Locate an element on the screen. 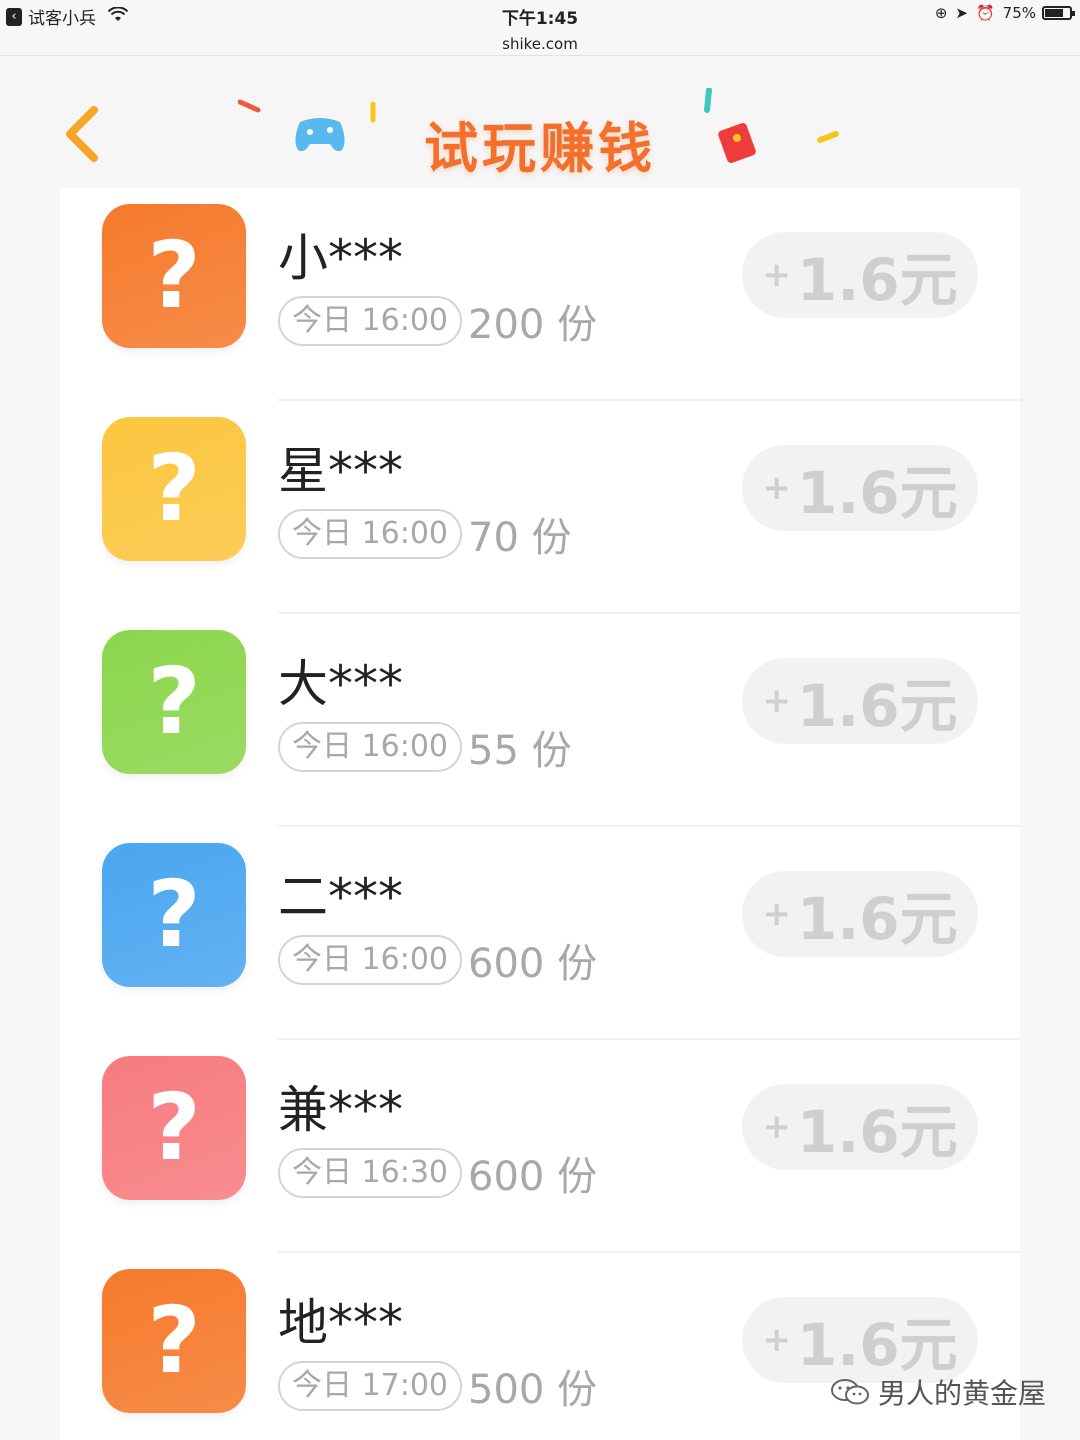 The height and width of the screenshot is (1440, 1080). task-name: 星*** is located at coordinates (340, 471).